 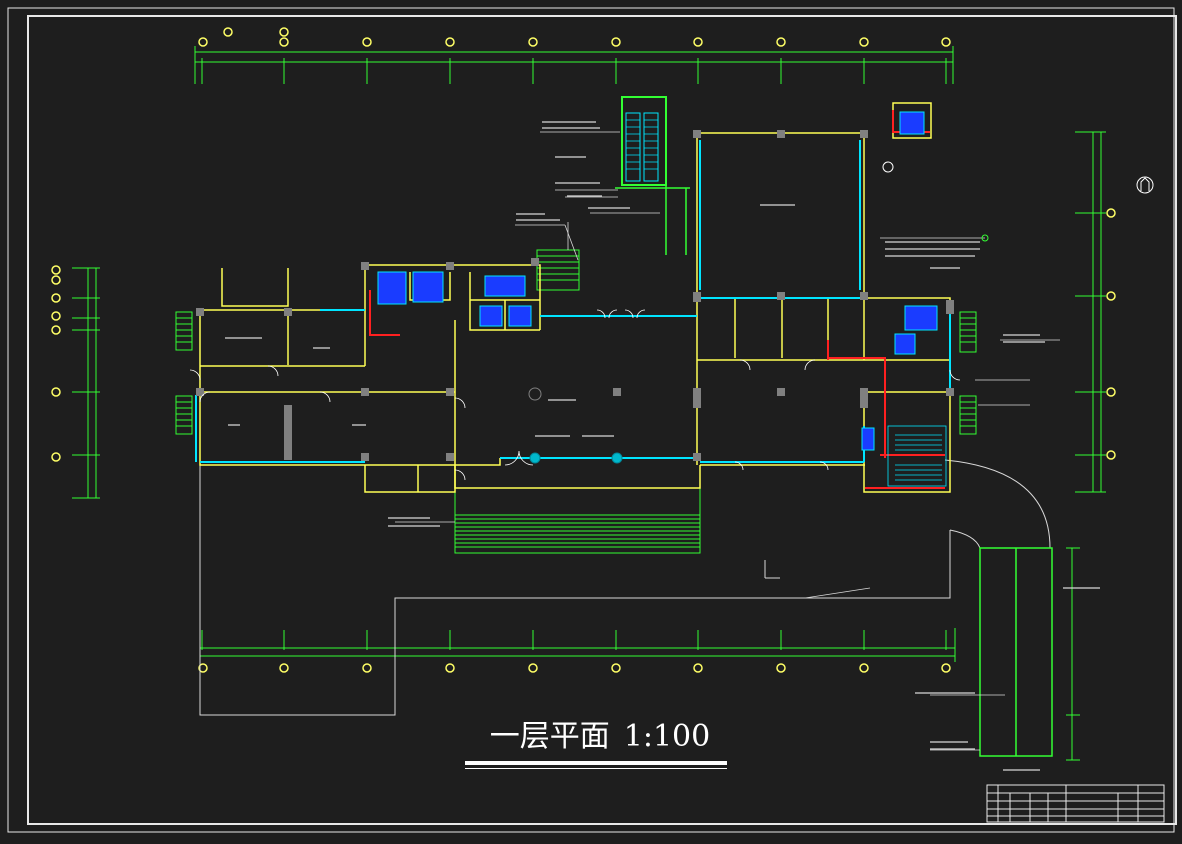 I want to click on drawing-title: 一层平面 1:100, so click(x=600, y=737).